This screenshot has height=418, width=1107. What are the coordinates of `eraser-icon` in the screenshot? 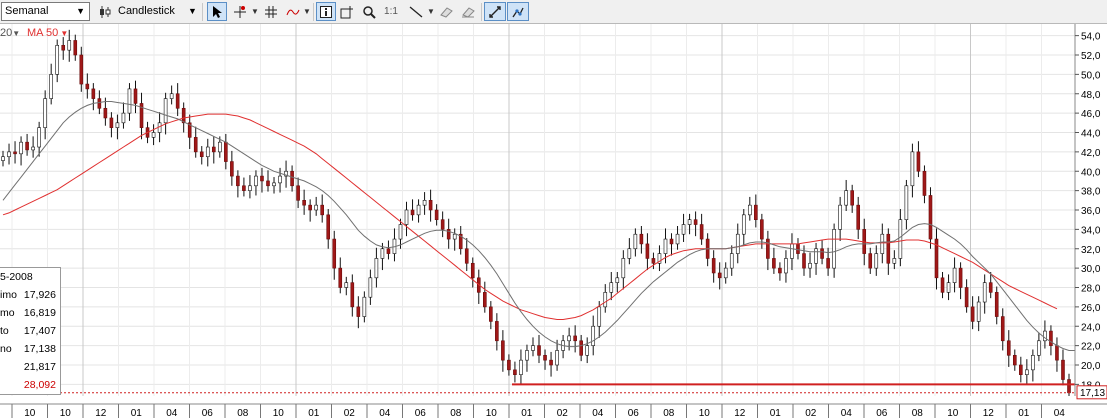 It's located at (446, 11).